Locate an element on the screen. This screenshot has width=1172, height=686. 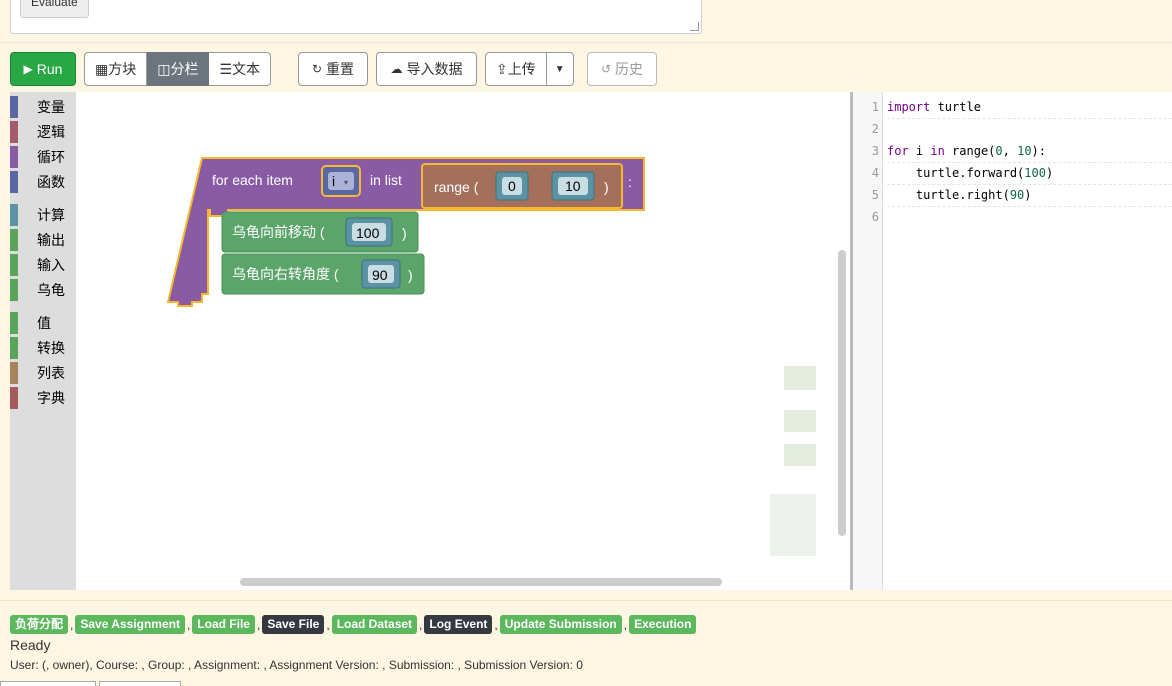
dropdown-arrow-icon: ▾ is located at coordinates (346, 182).